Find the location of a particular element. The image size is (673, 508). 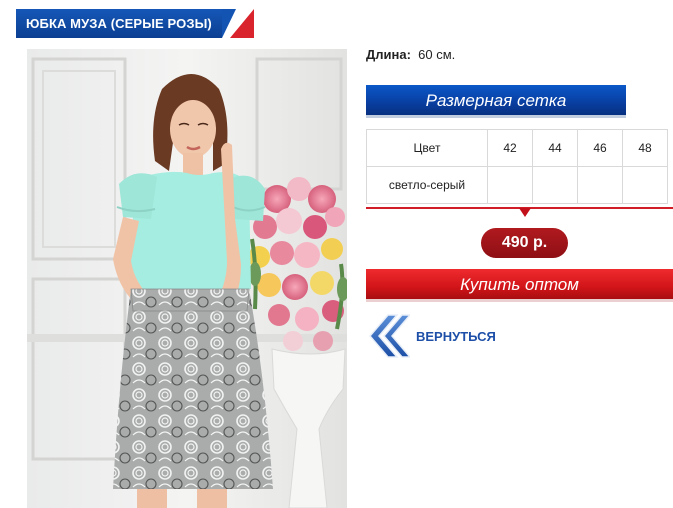

size-header-48: 48 is located at coordinates (645, 148).